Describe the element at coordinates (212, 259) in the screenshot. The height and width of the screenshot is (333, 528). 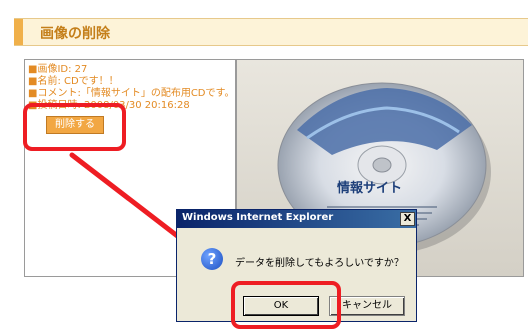
I see `question-icon: ?` at that location.